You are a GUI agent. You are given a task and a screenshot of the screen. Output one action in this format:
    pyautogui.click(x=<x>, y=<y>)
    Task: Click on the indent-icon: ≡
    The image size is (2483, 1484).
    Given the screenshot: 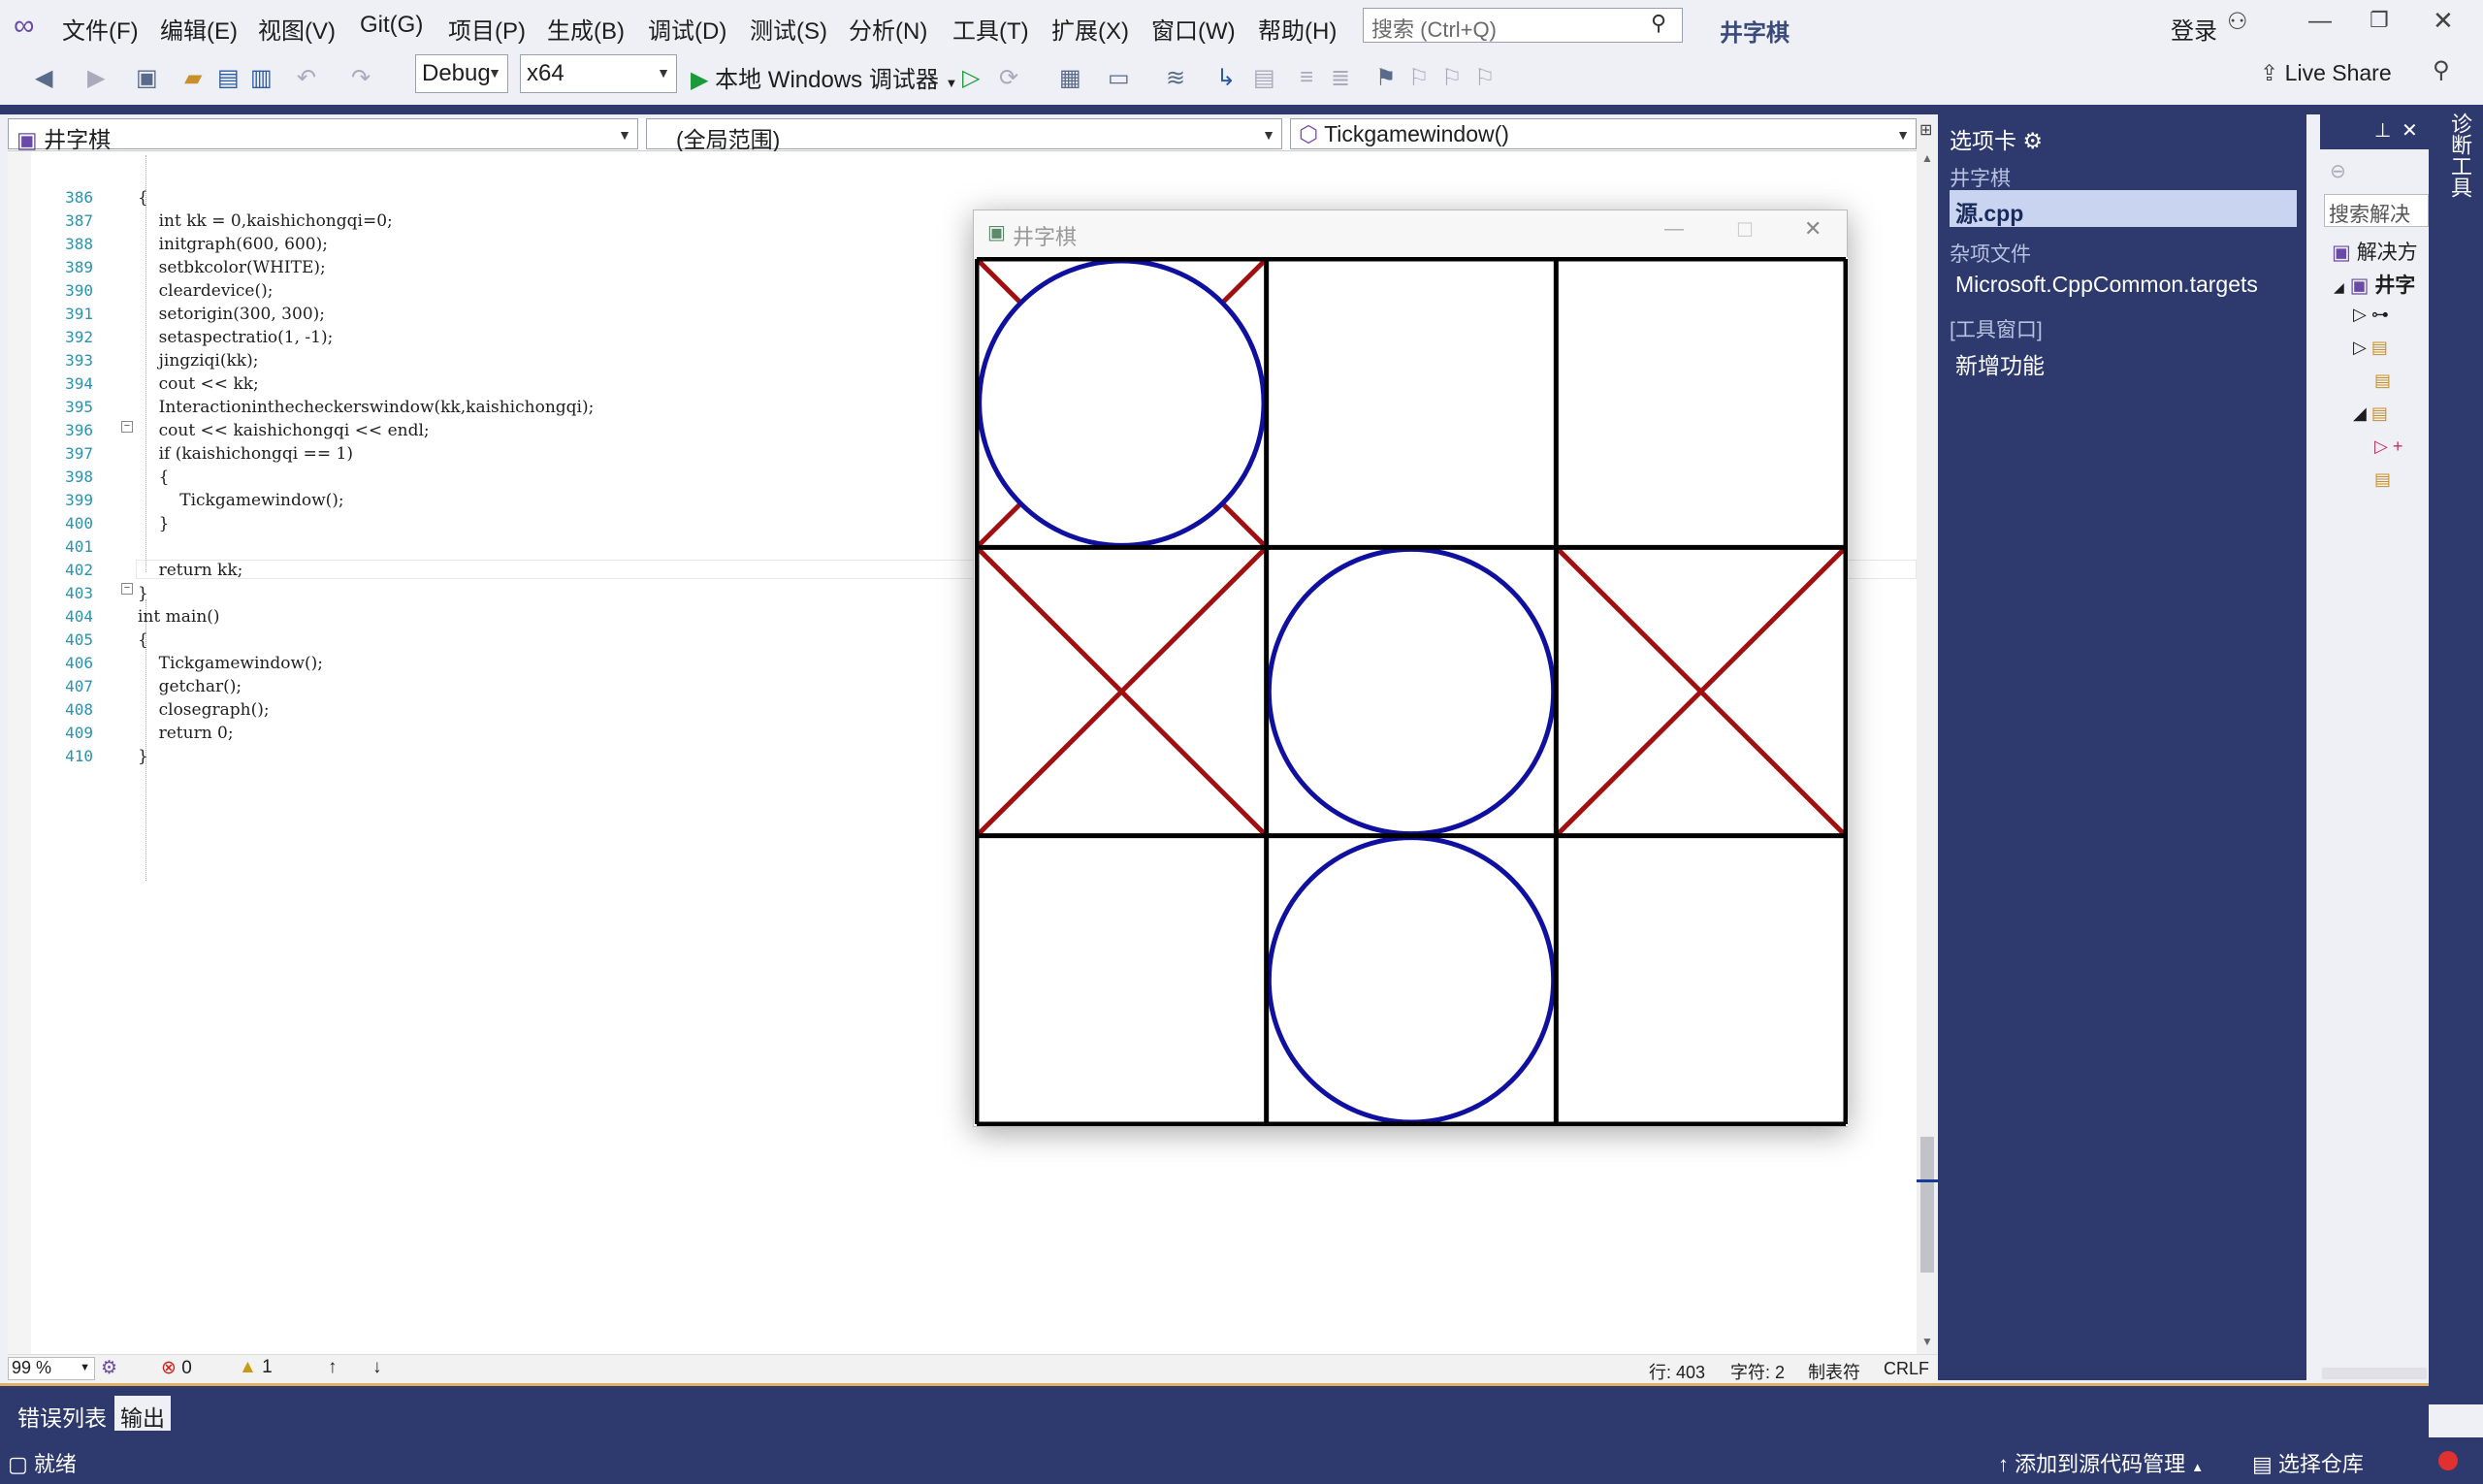 What is the action you would take?
    pyautogui.click(x=1307, y=77)
    